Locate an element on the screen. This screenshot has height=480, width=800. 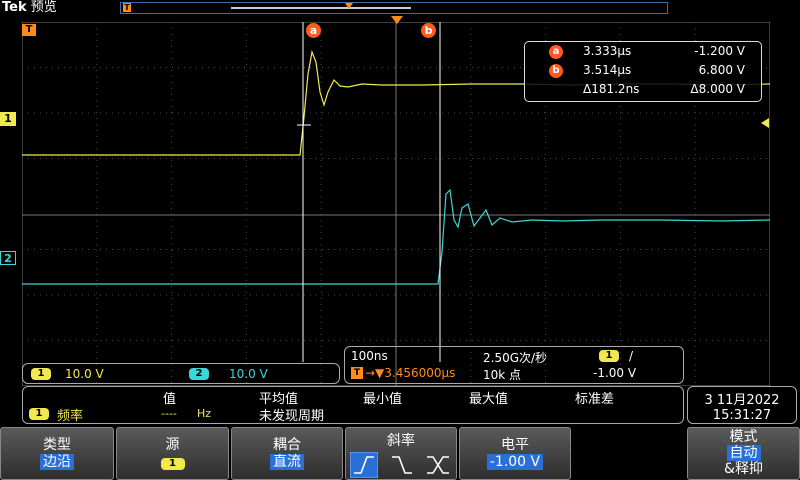
mode-label: 预览 is located at coordinates (43, 7).